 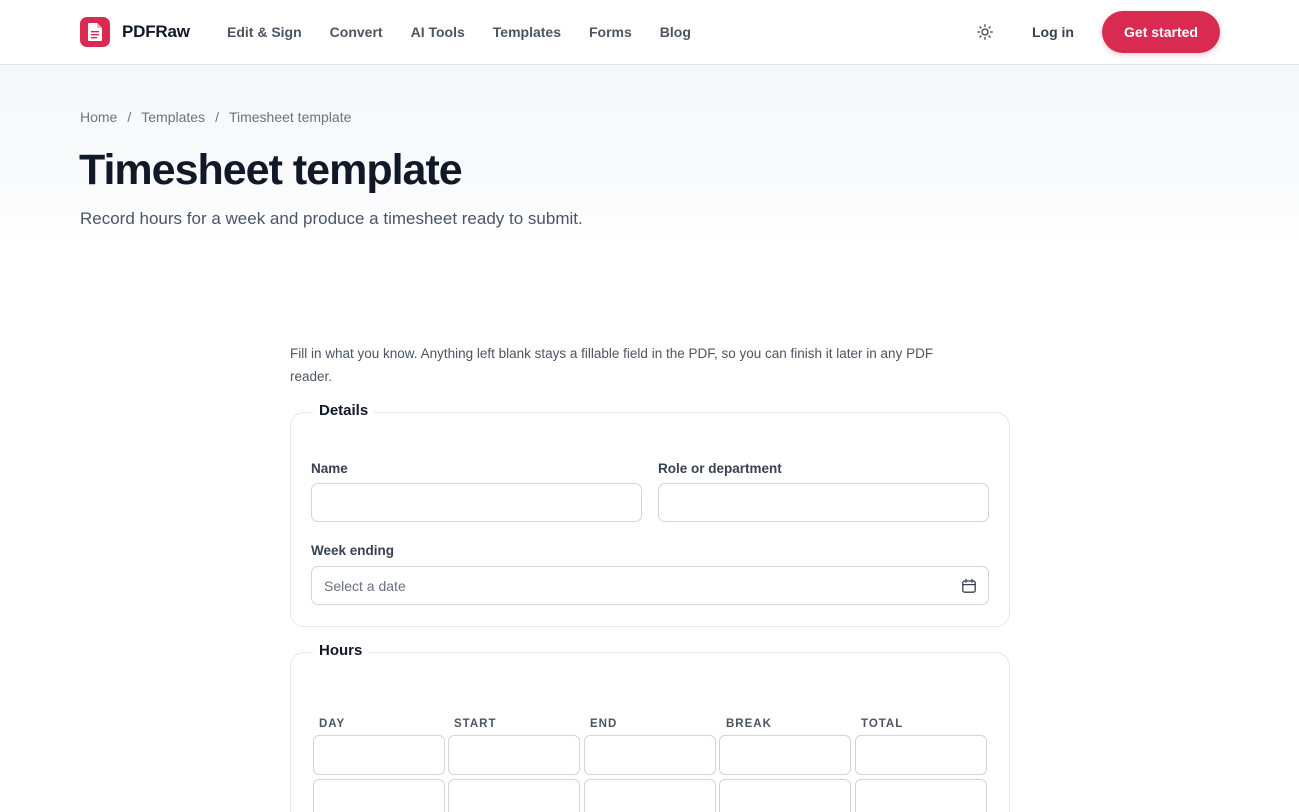 What do you see at coordinates (271, 170) in the screenshot?
I see `page-title: Timesheet template` at bounding box center [271, 170].